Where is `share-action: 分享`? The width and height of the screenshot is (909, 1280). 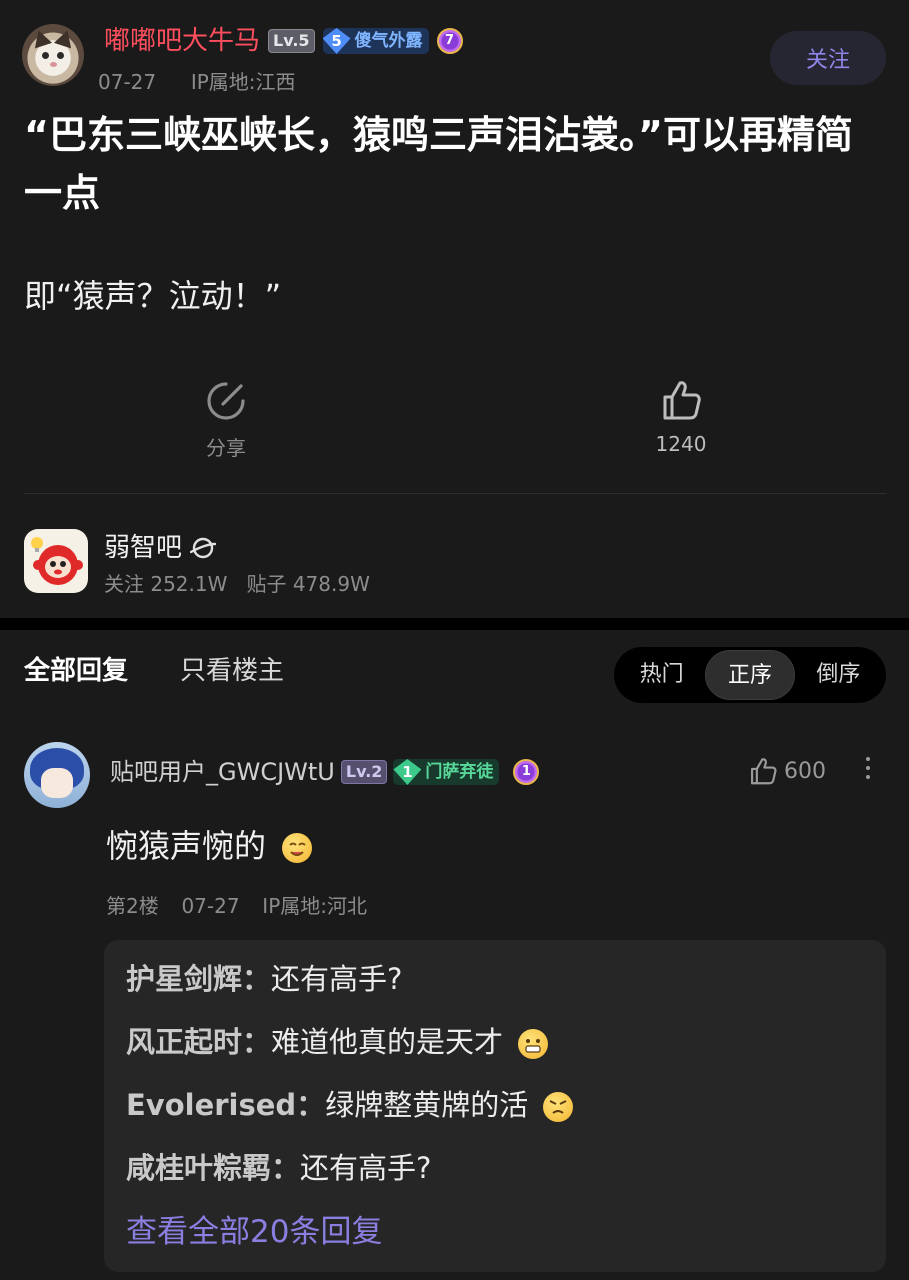
share-action: 分享 is located at coordinates (226, 420).